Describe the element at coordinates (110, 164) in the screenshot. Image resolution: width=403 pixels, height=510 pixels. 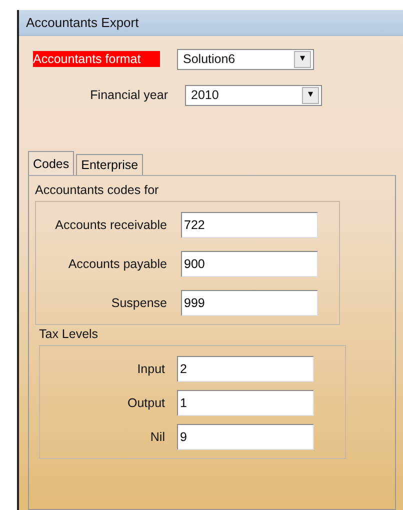
I see `tab: Enterprise` at that location.